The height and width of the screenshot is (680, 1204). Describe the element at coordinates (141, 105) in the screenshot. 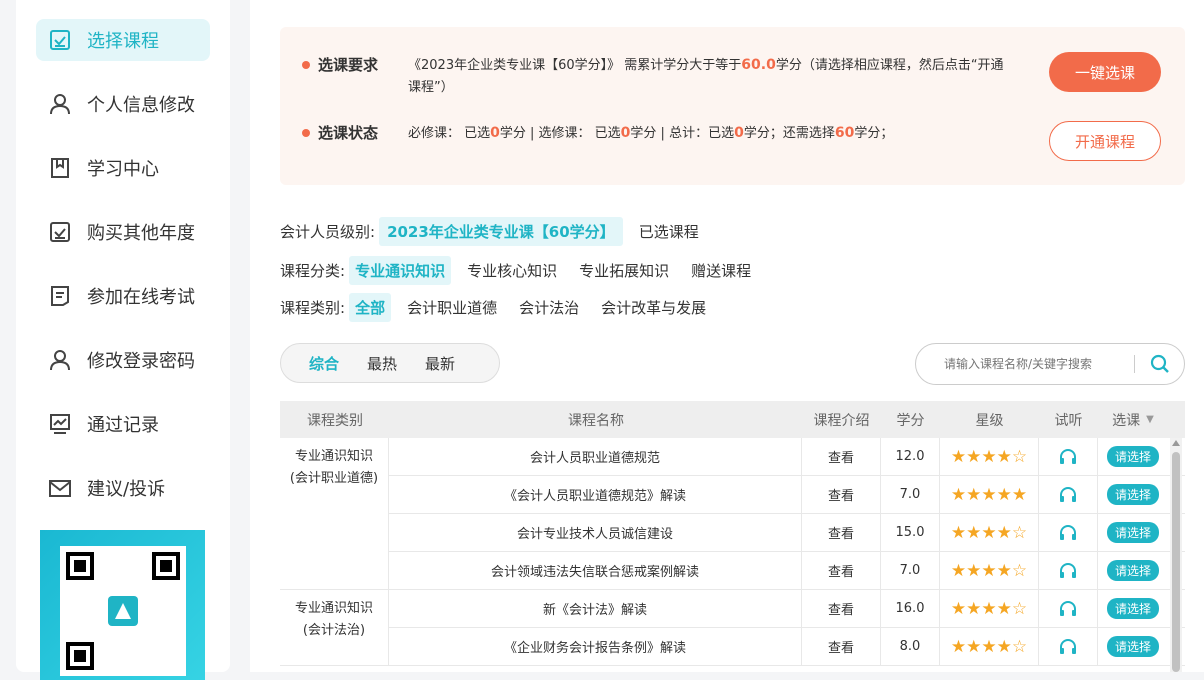

I see `sidebar-item-label: 个人信息修改` at that location.